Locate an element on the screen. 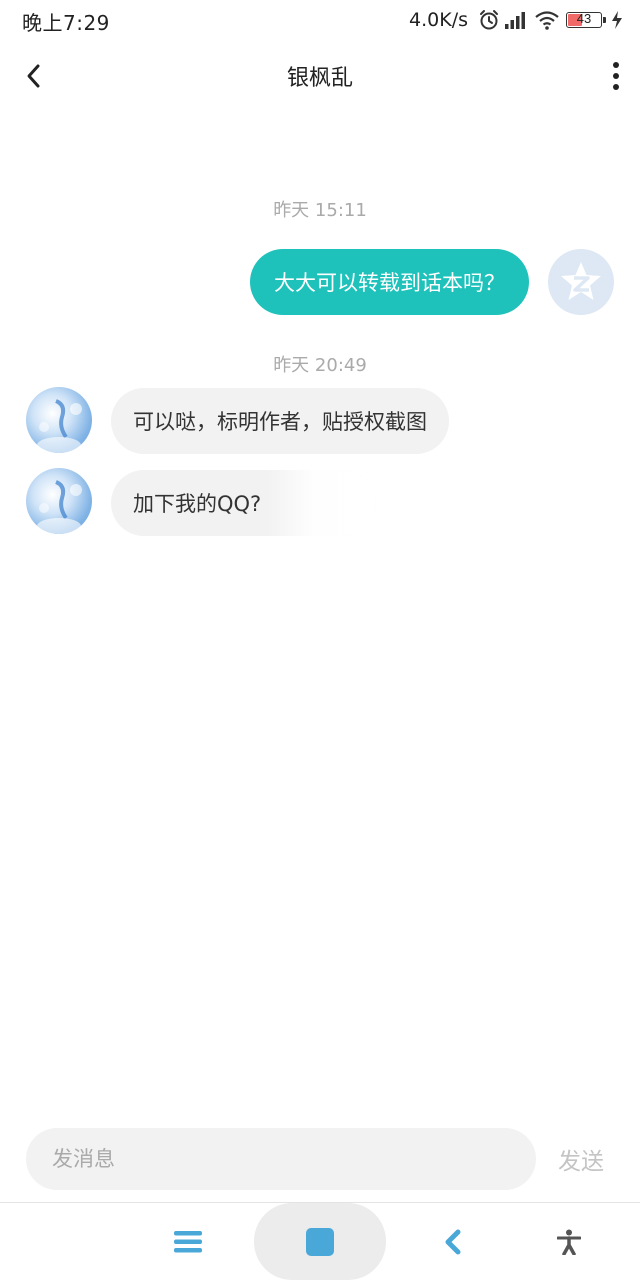  system-nav-bar is located at coordinates (320, 1241).